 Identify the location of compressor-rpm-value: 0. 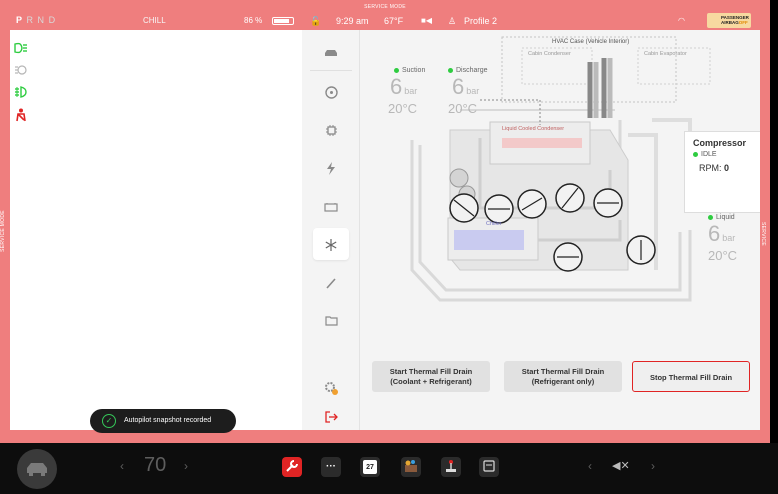
(727, 168).